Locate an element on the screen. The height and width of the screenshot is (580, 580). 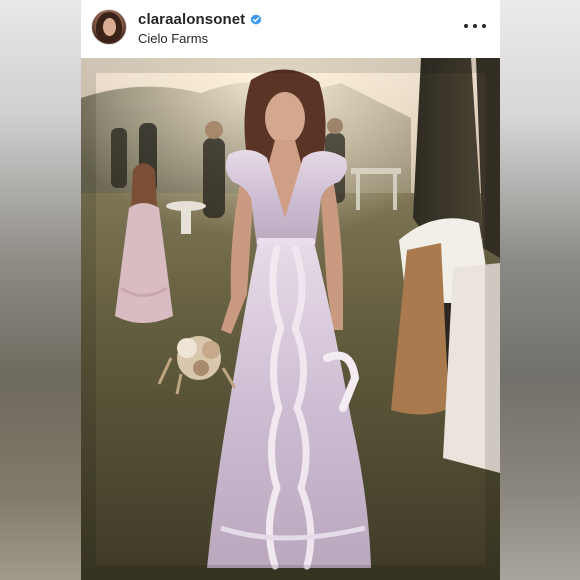
more-horizontal-icon is located at coordinates (475, 26).